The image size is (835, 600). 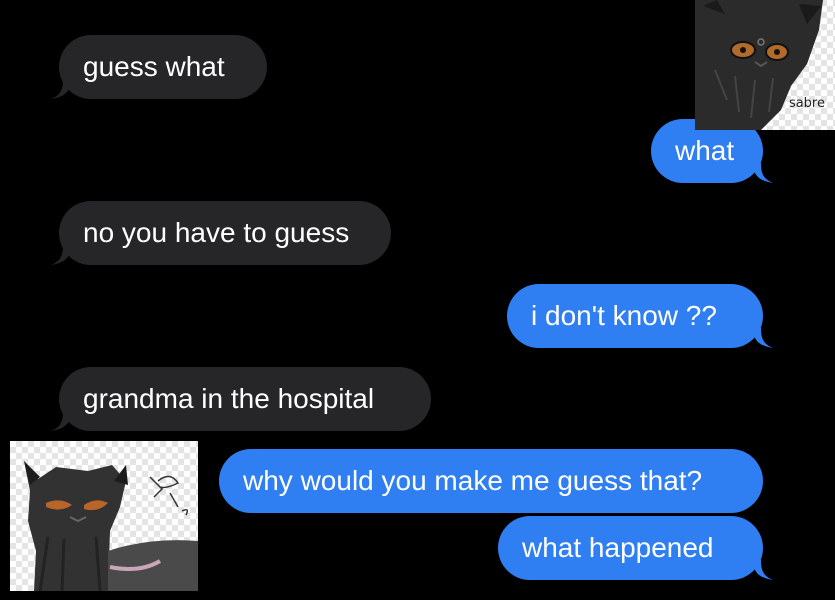 I want to click on cat-sticker-bottom, so click(x=104, y=516).